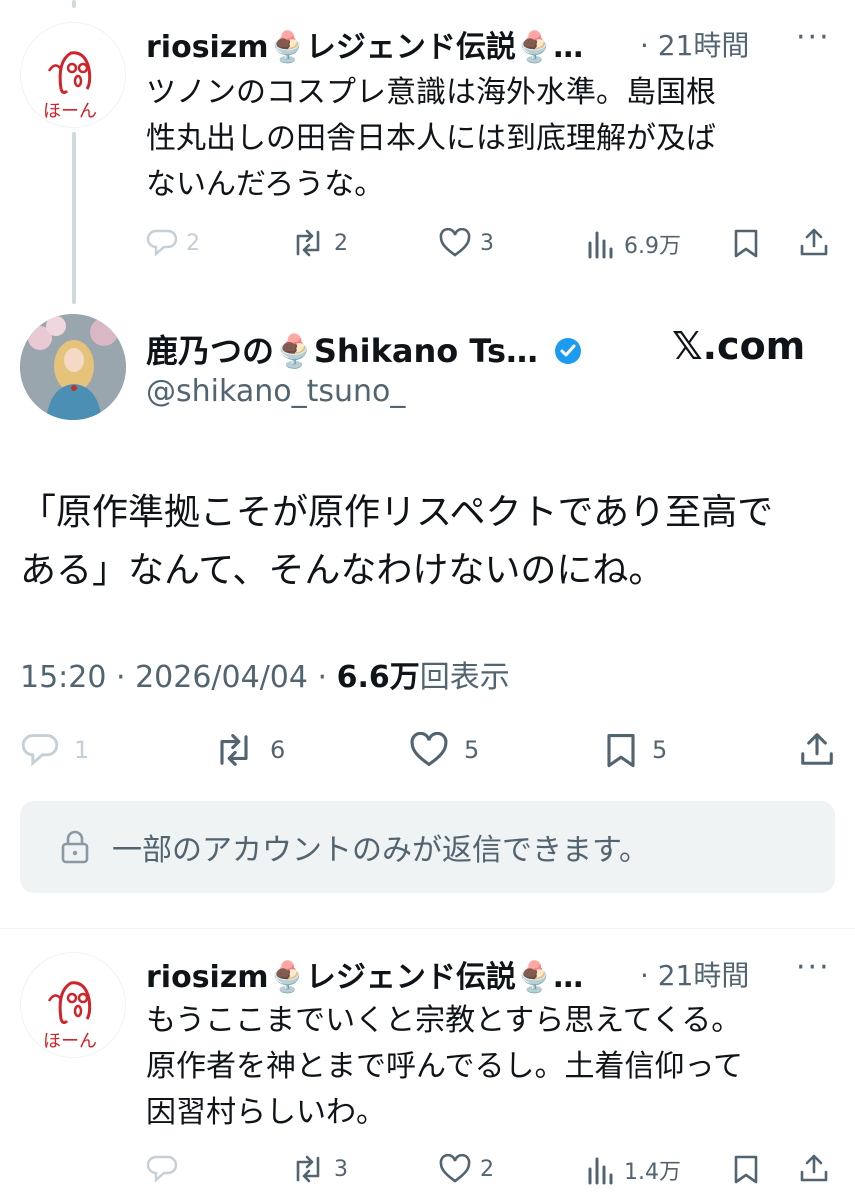 This screenshot has width=855, height=1200. I want to click on repost-button: 3, so click(319, 1169).